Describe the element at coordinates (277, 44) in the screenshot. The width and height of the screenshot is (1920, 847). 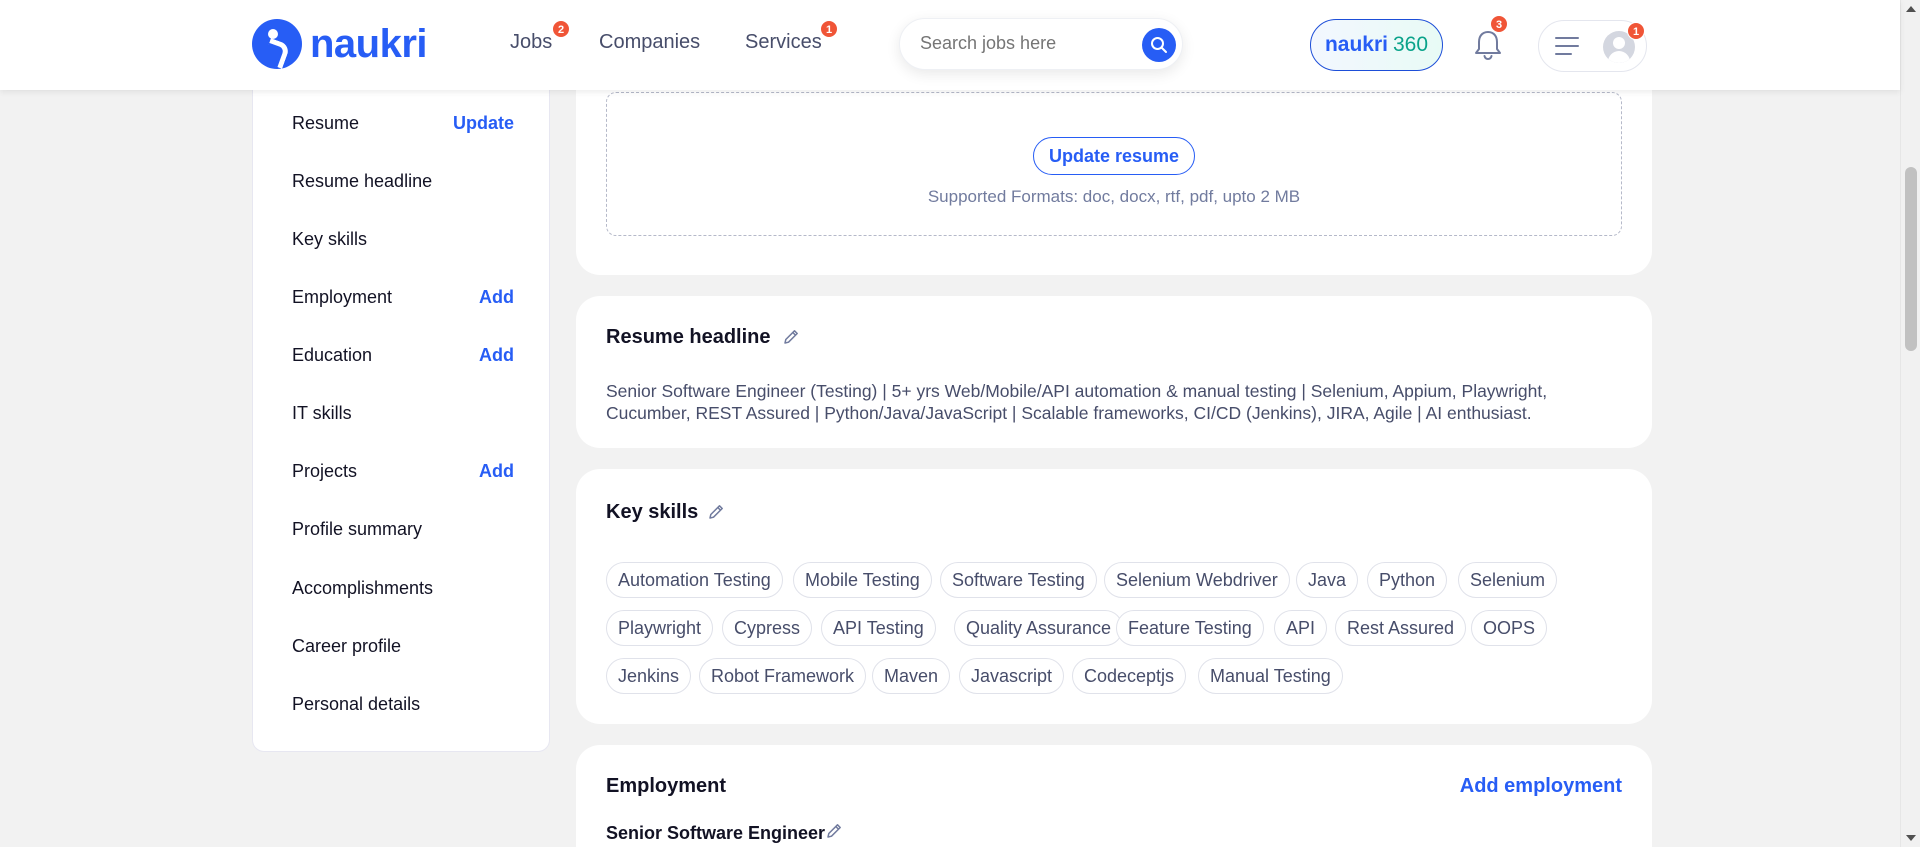
I see `naukri-logo-icon` at that location.